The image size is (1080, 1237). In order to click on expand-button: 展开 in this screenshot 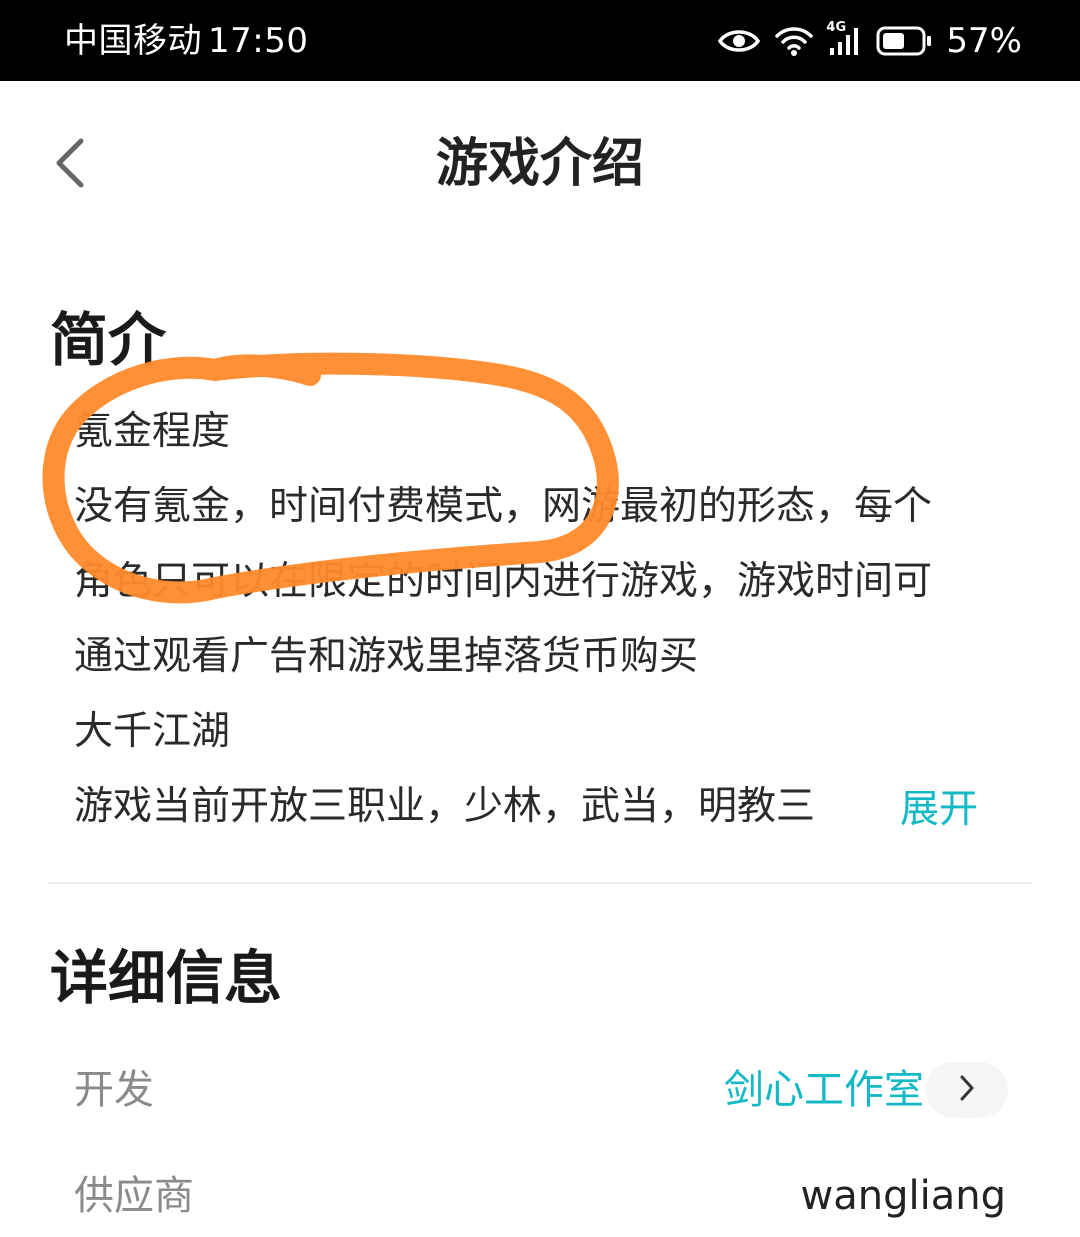, I will do `click(939, 809)`.